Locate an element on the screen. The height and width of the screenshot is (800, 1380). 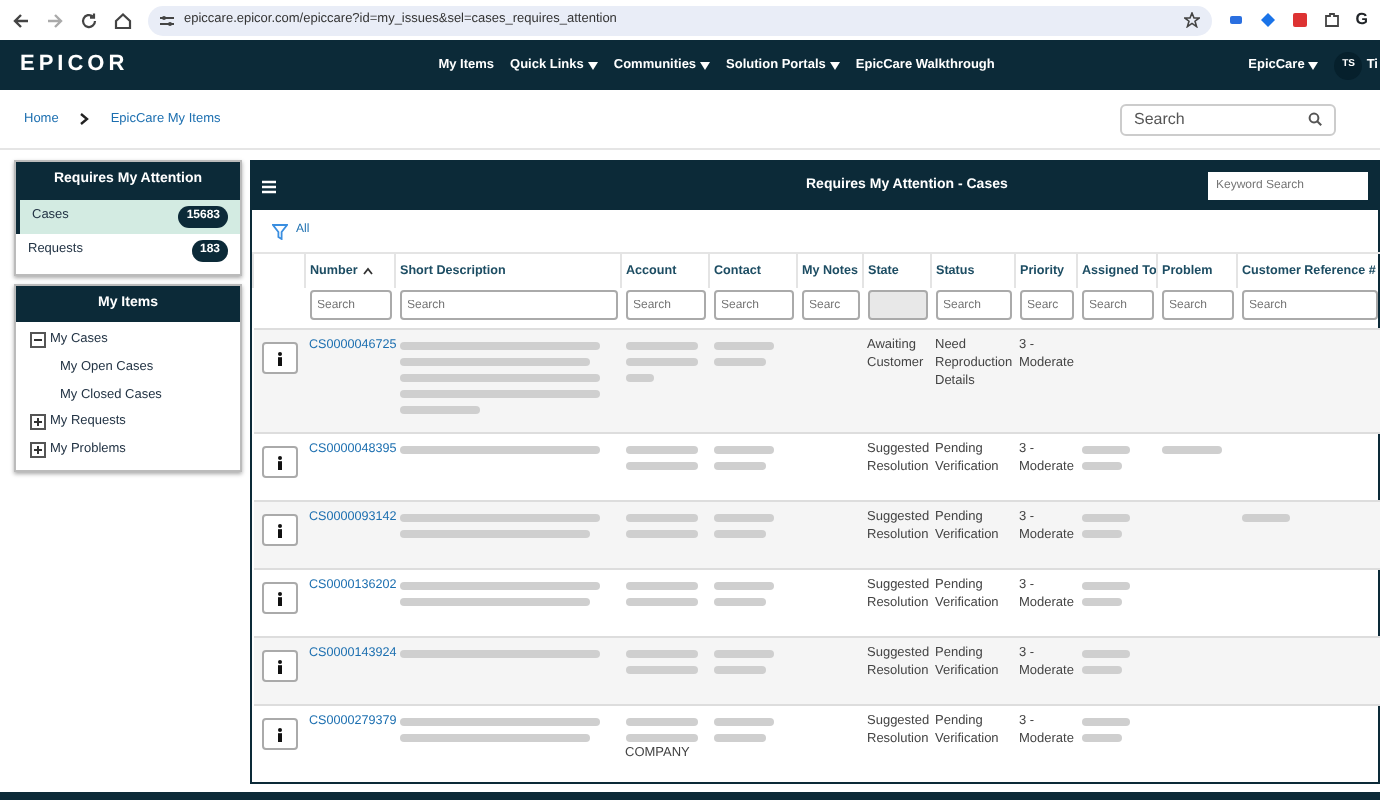
star-icon is located at coordinates (1191, 20).